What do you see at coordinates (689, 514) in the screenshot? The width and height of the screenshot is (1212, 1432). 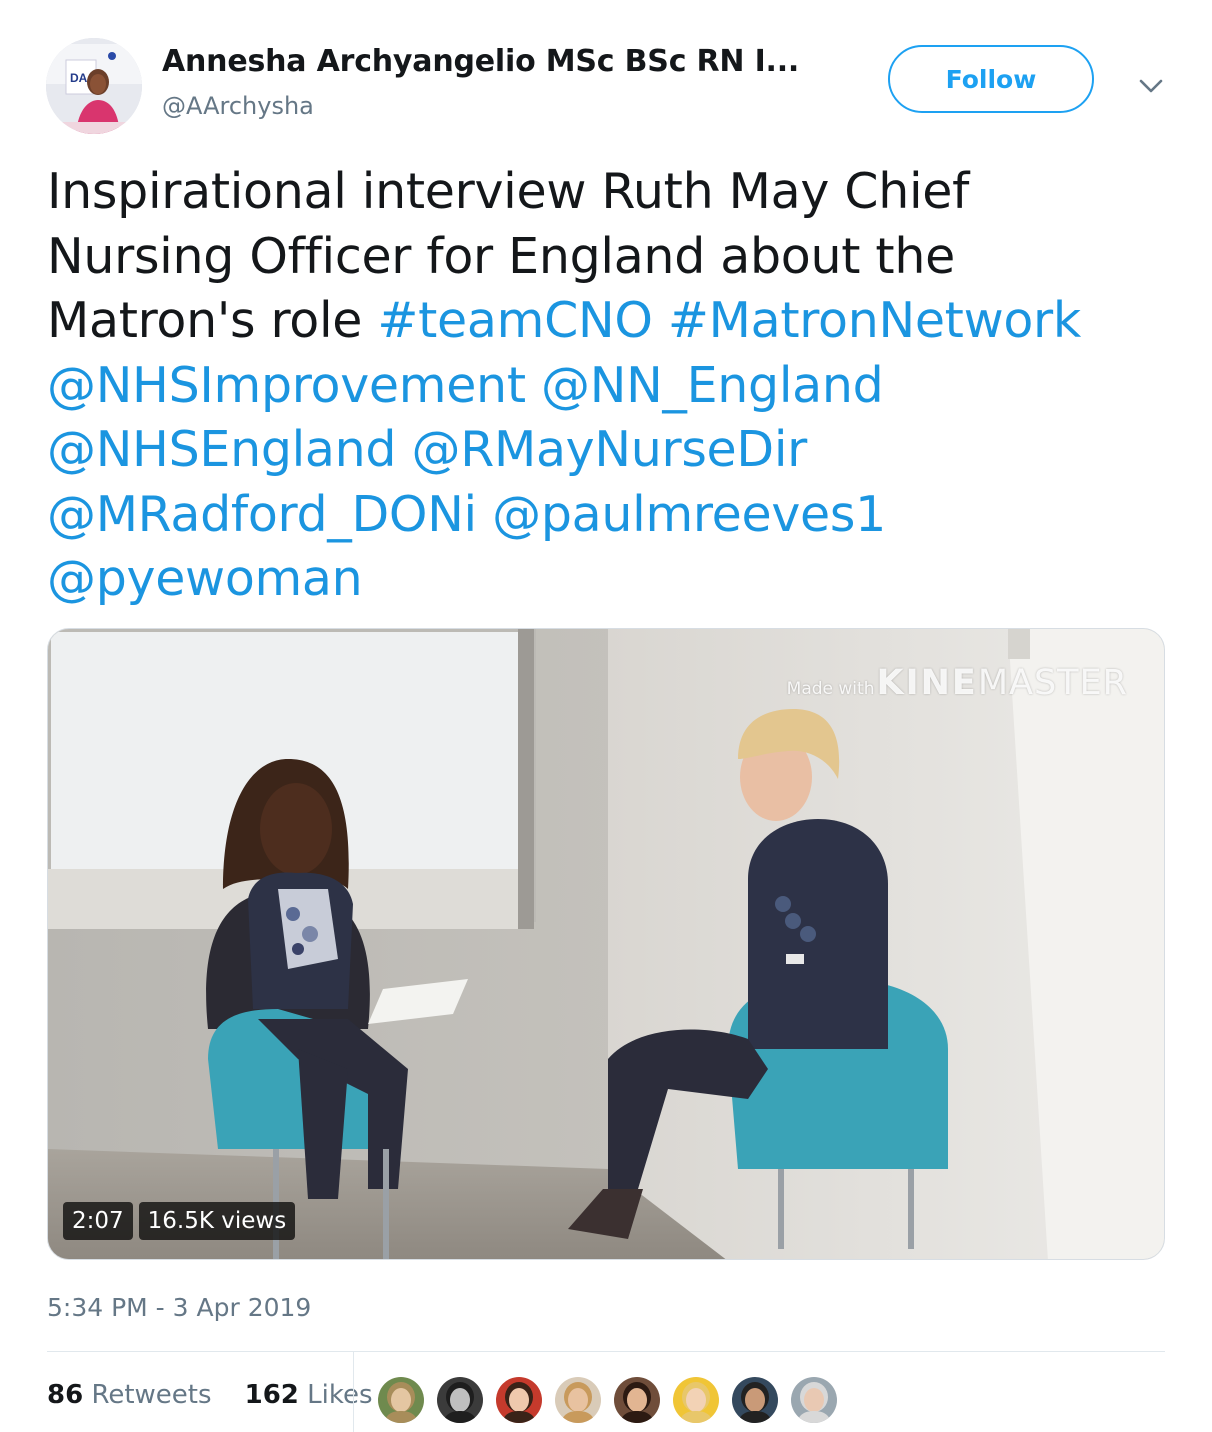 I see `mention-link: @paulmreeves1` at bounding box center [689, 514].